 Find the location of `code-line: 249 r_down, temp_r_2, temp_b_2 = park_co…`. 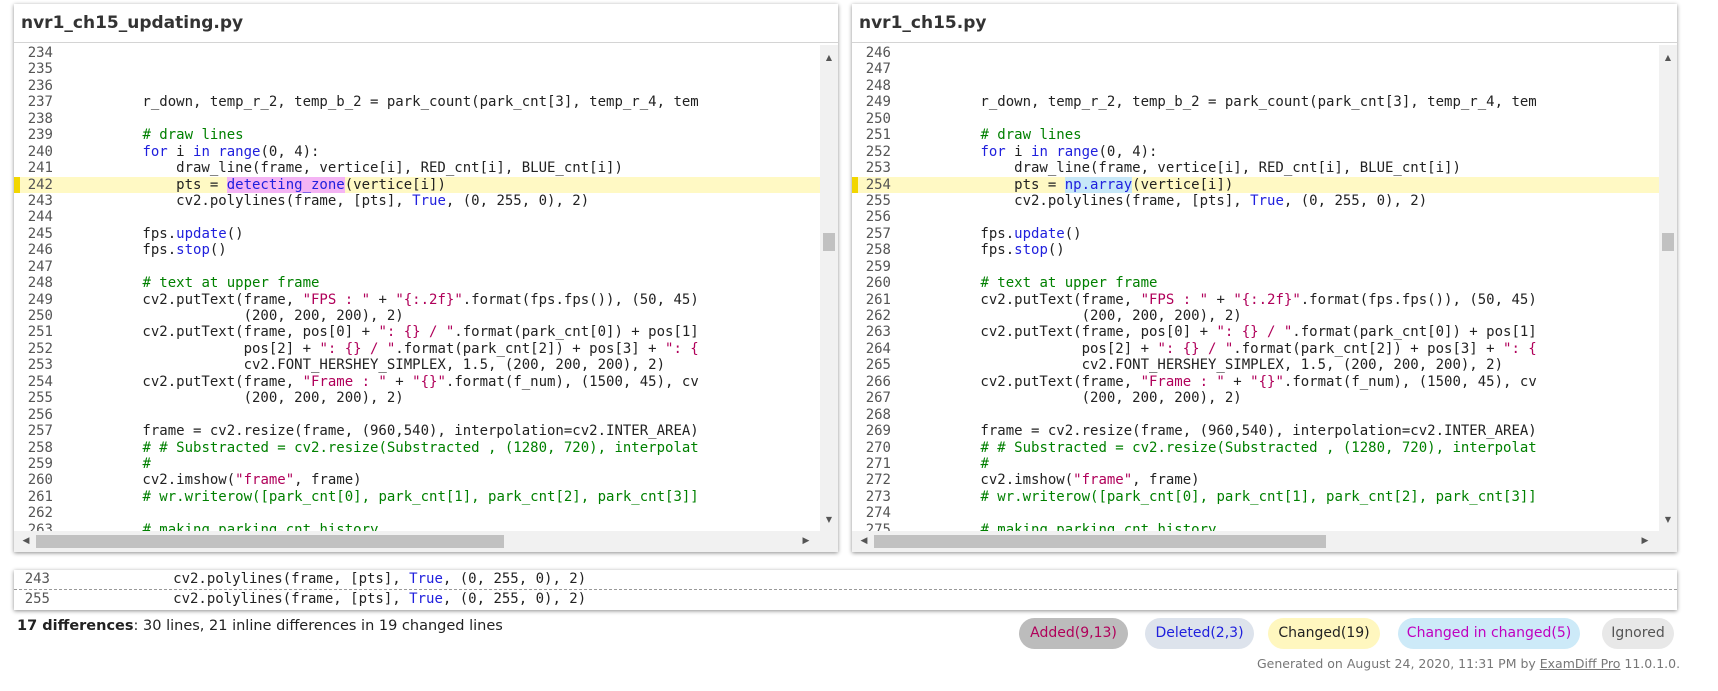

code-line: 249 r_down, temp_r_2, temp_b_2 = park_co… is located at coordinates (1255, 102).